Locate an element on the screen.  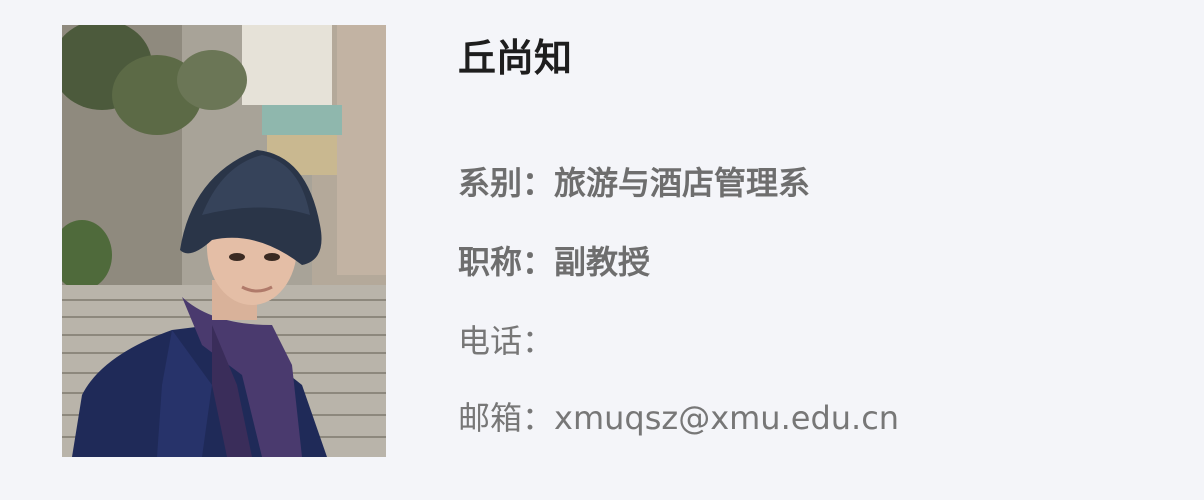
department-row: 系别：旅游与酒店管理系 is located at coordinates (634, 183).